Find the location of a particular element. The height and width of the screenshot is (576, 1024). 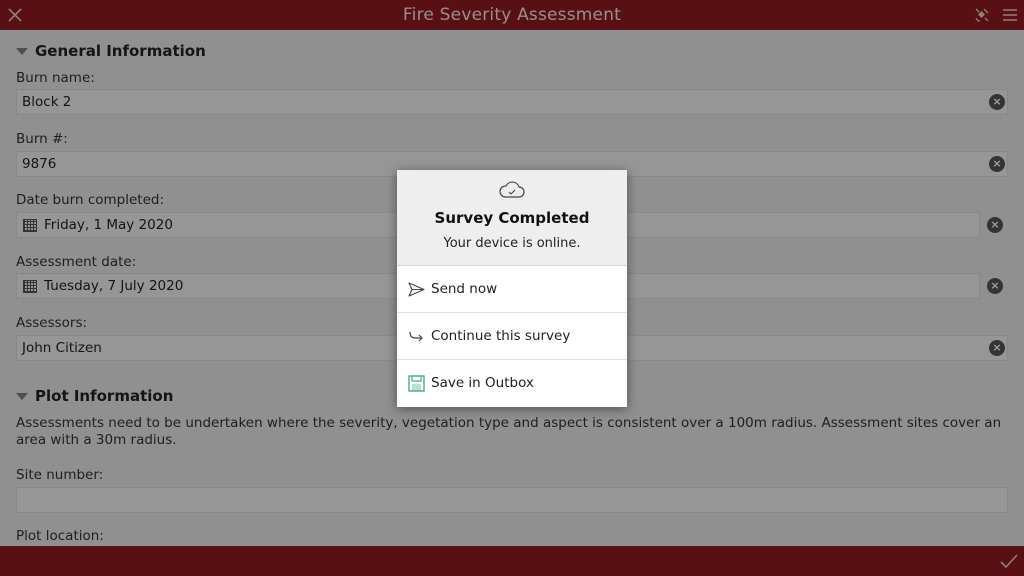

send-icon is located at coordinates (416, 289).